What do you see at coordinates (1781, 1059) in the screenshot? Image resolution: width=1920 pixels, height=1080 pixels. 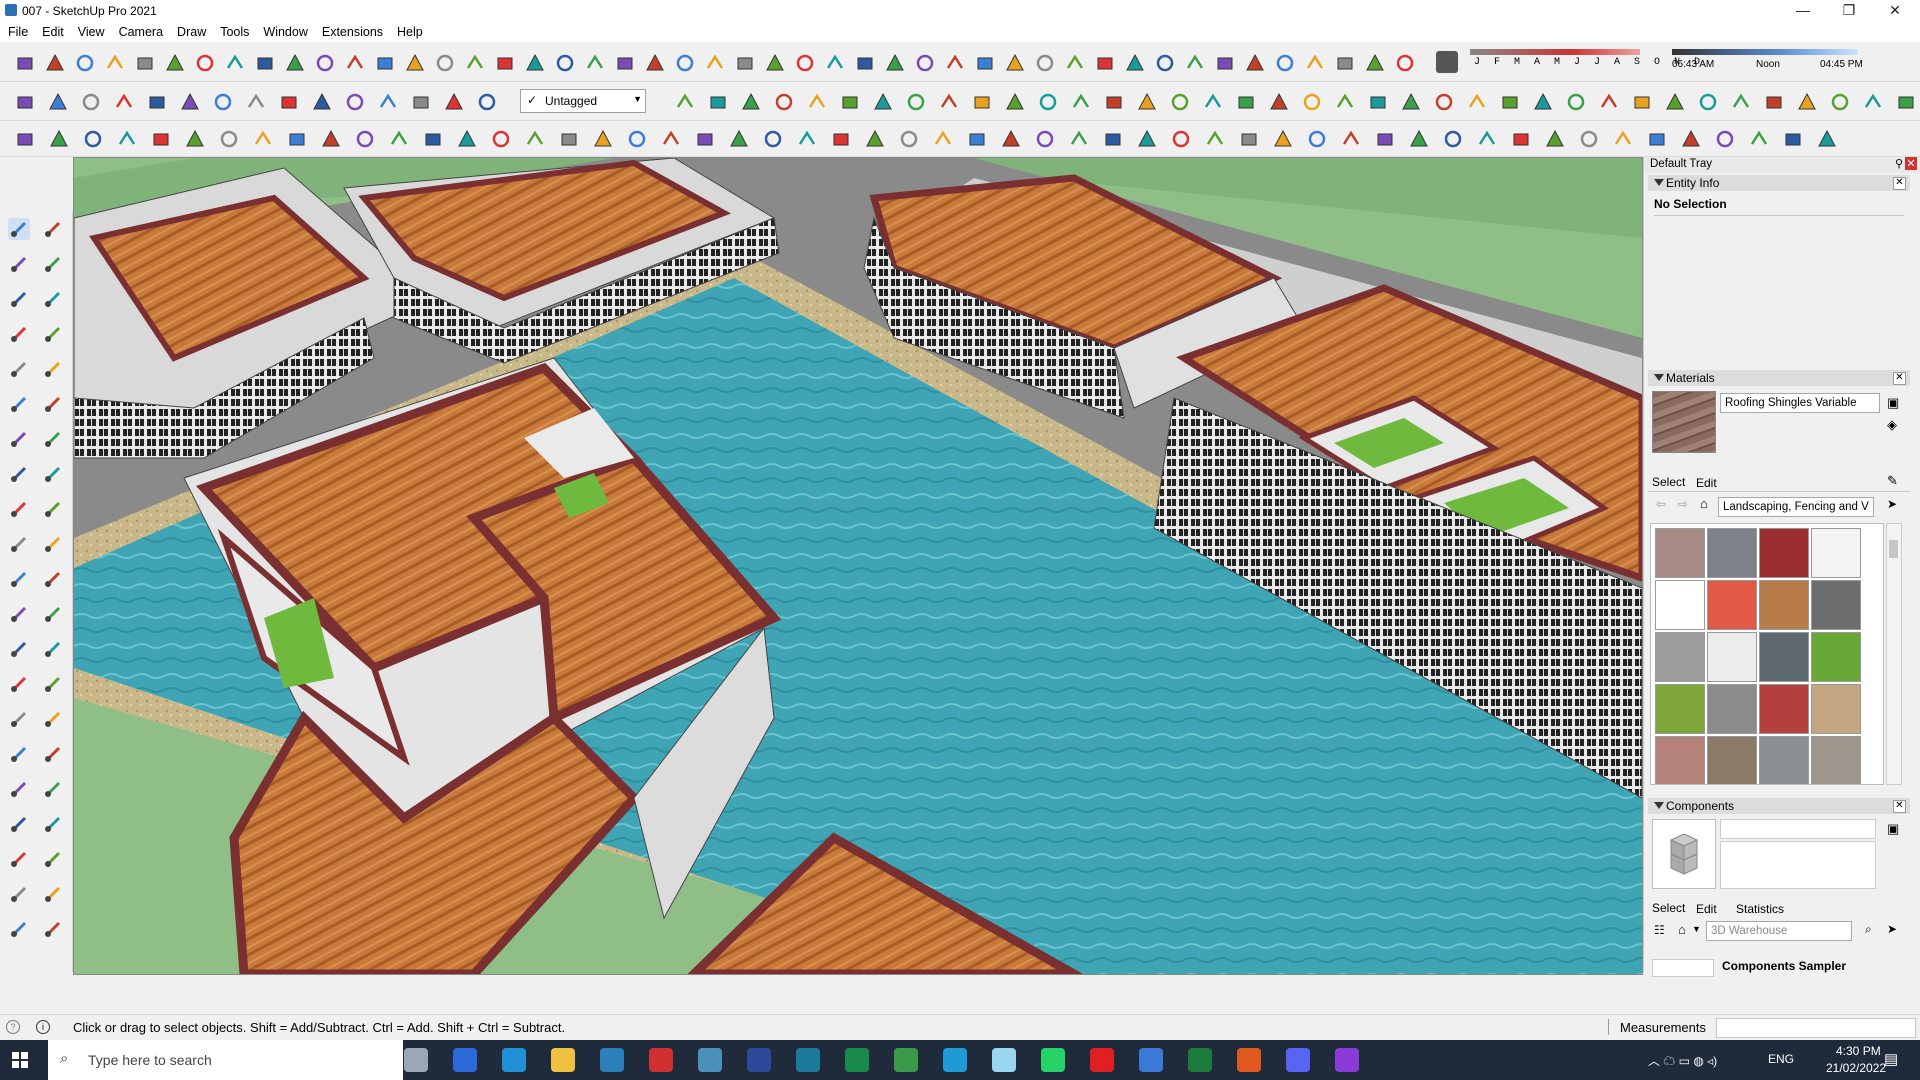 I see `language-indicator: ENG` at bounding box center [1781, 1059].